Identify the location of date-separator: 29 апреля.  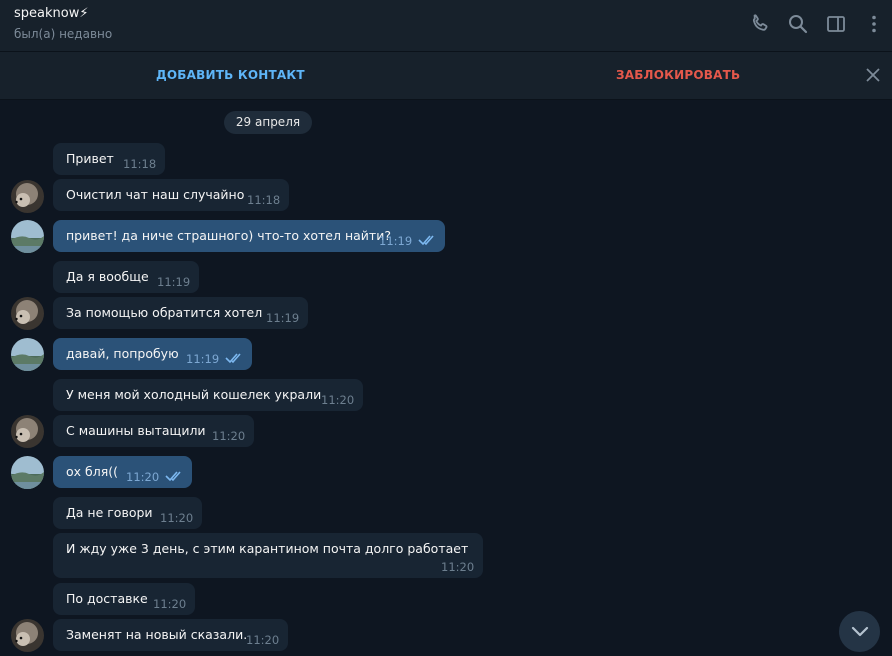
(268, 122).